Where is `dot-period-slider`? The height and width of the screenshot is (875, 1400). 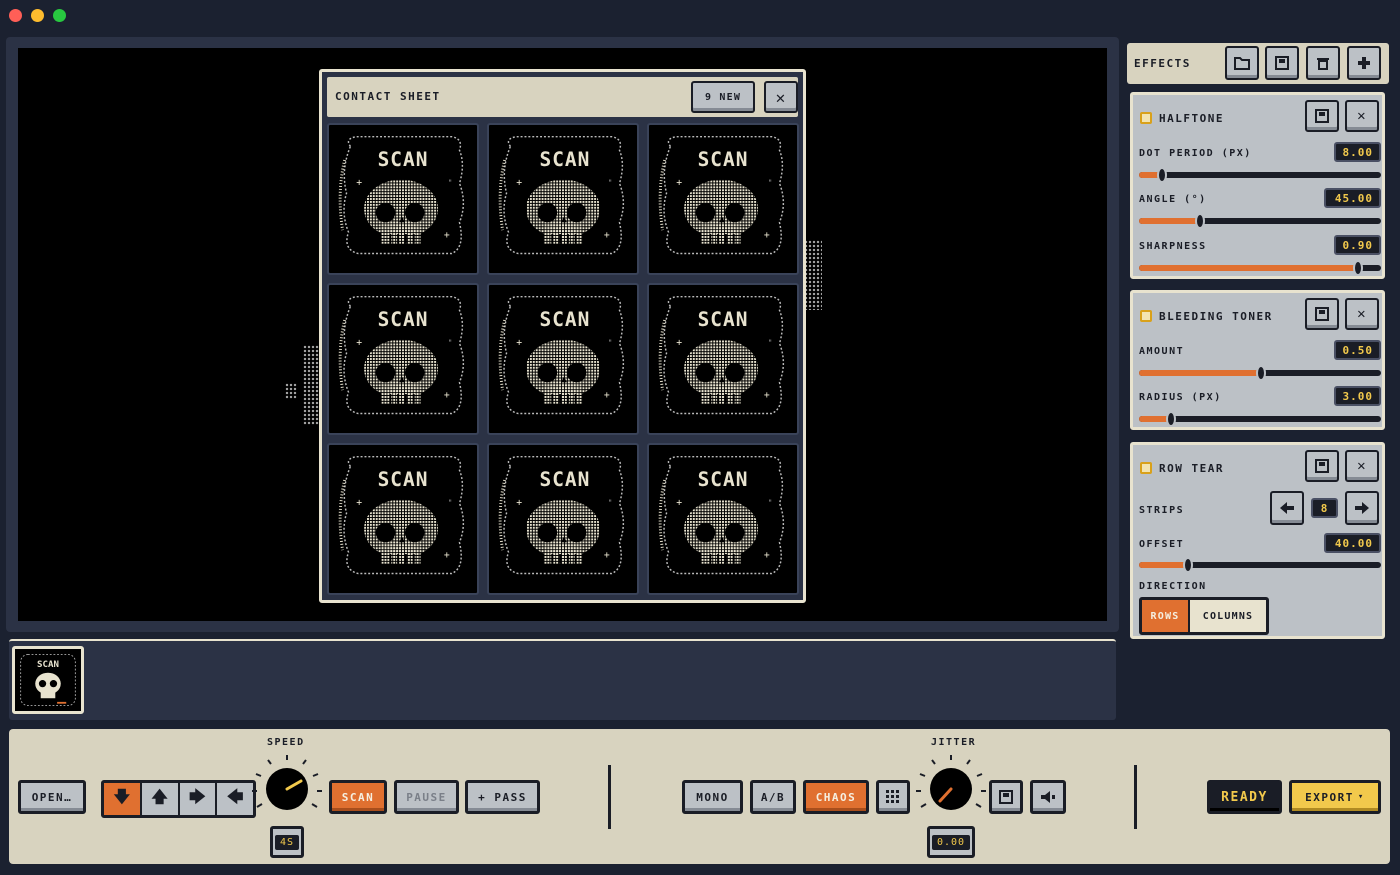 dot-period-slider is located at coordinates (1260, 175).